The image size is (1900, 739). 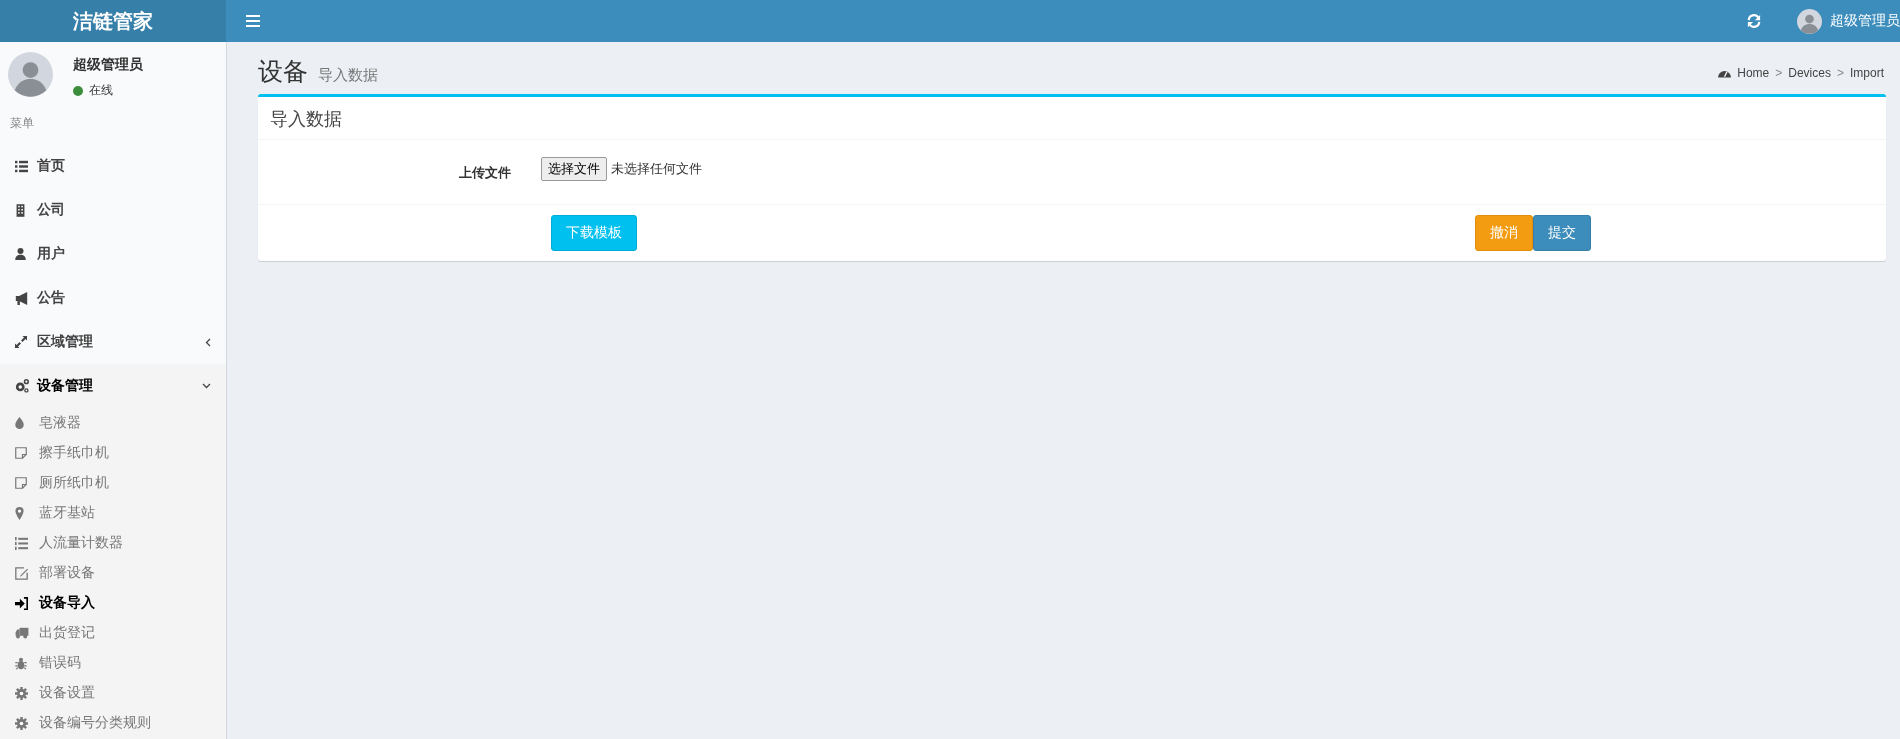 What do you see at coordinates (21, 166) in the screenshot?
I see `list-icon` at bounding box center [21, 166].